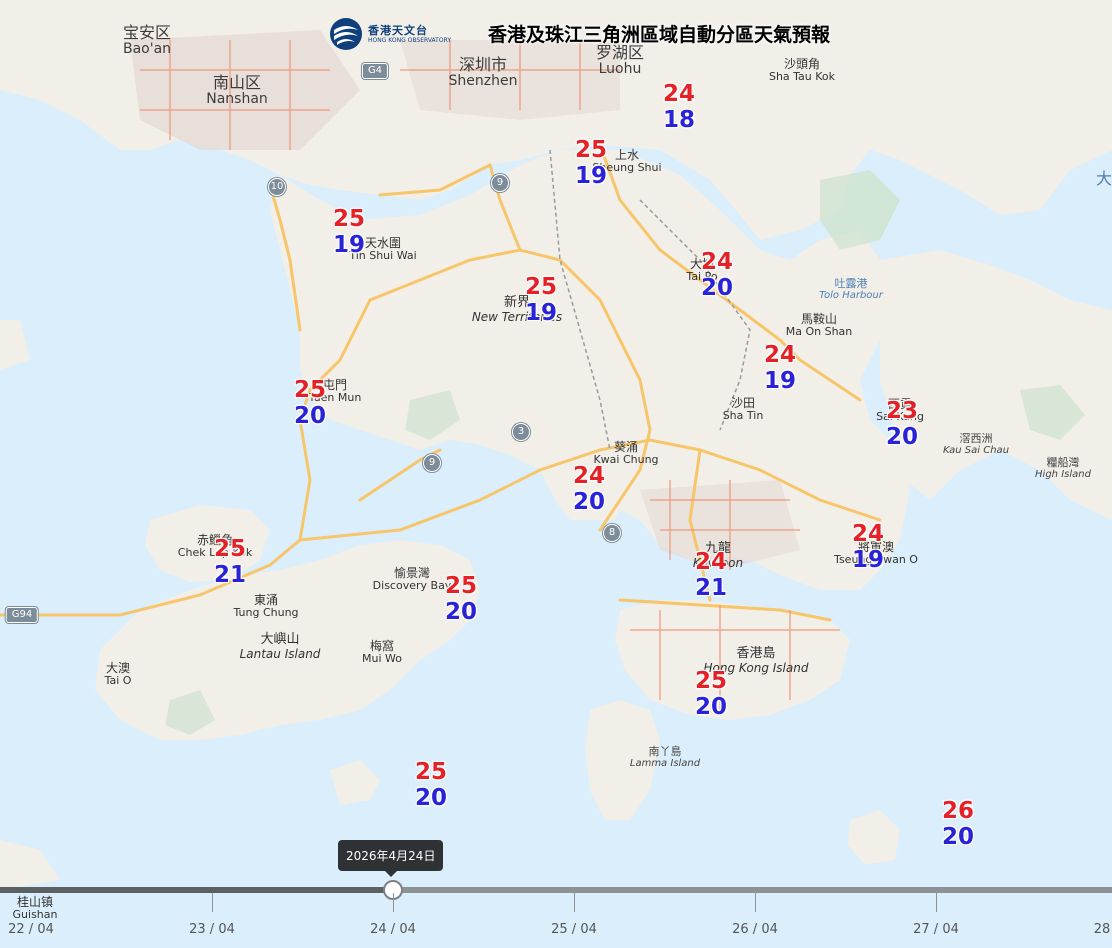  Describe the element at coordinates (819, 325) in the screenshot. I see `place-ma-on-shan: 馬鞍山 Ma On Shan` at that location.